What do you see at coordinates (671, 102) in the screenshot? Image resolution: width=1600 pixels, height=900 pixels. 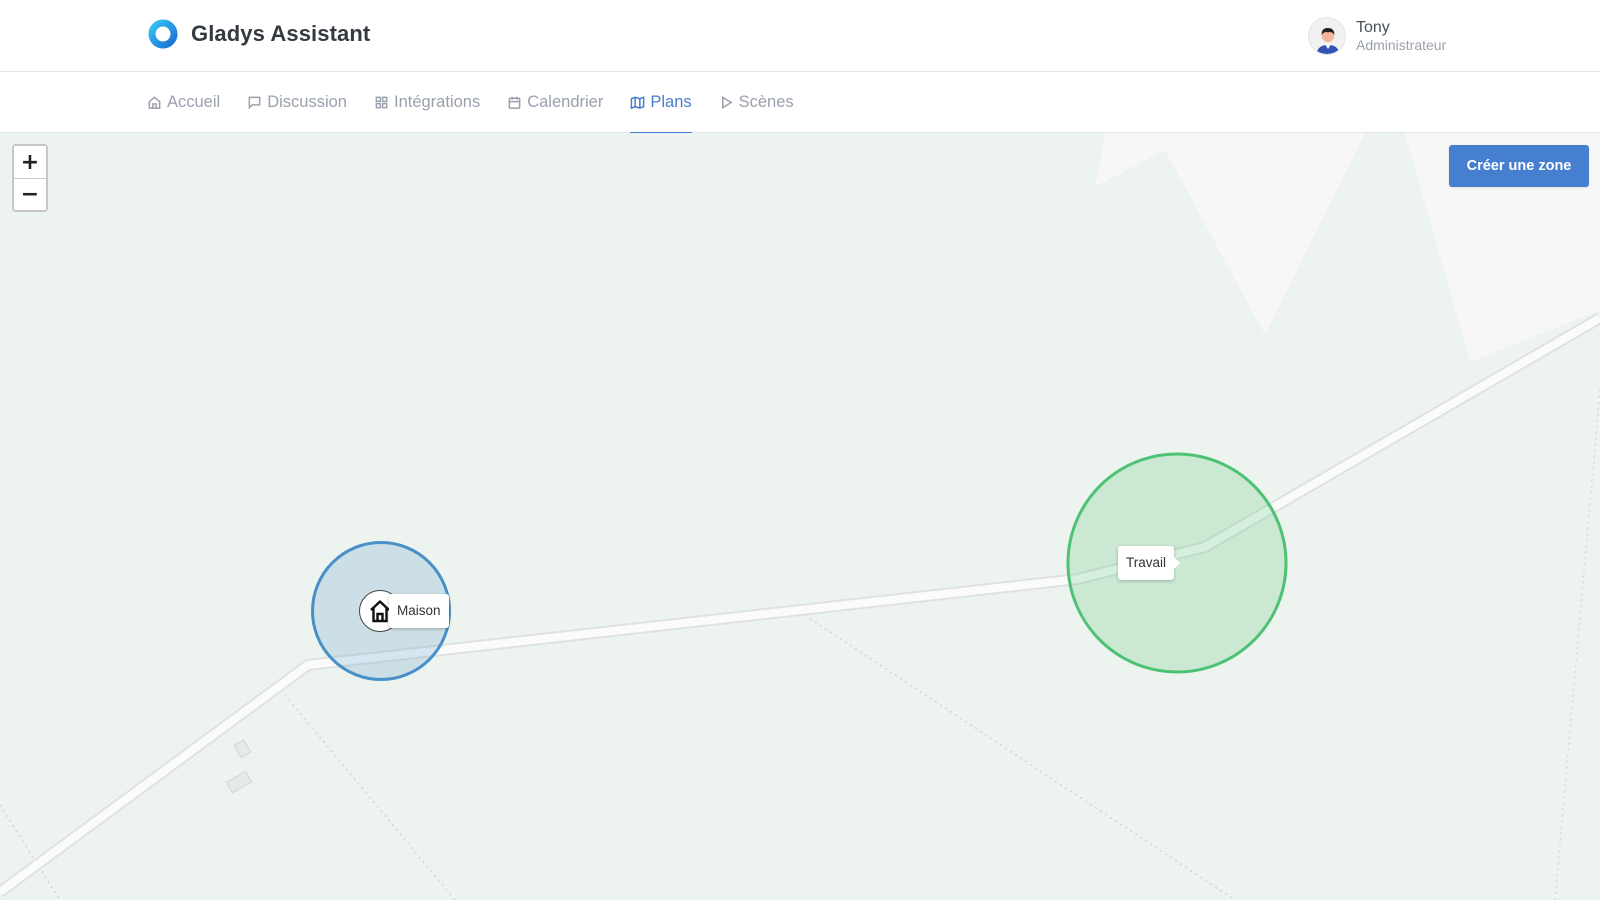 I see `nav-item-label: Plans` at bounding box center [671, 102].